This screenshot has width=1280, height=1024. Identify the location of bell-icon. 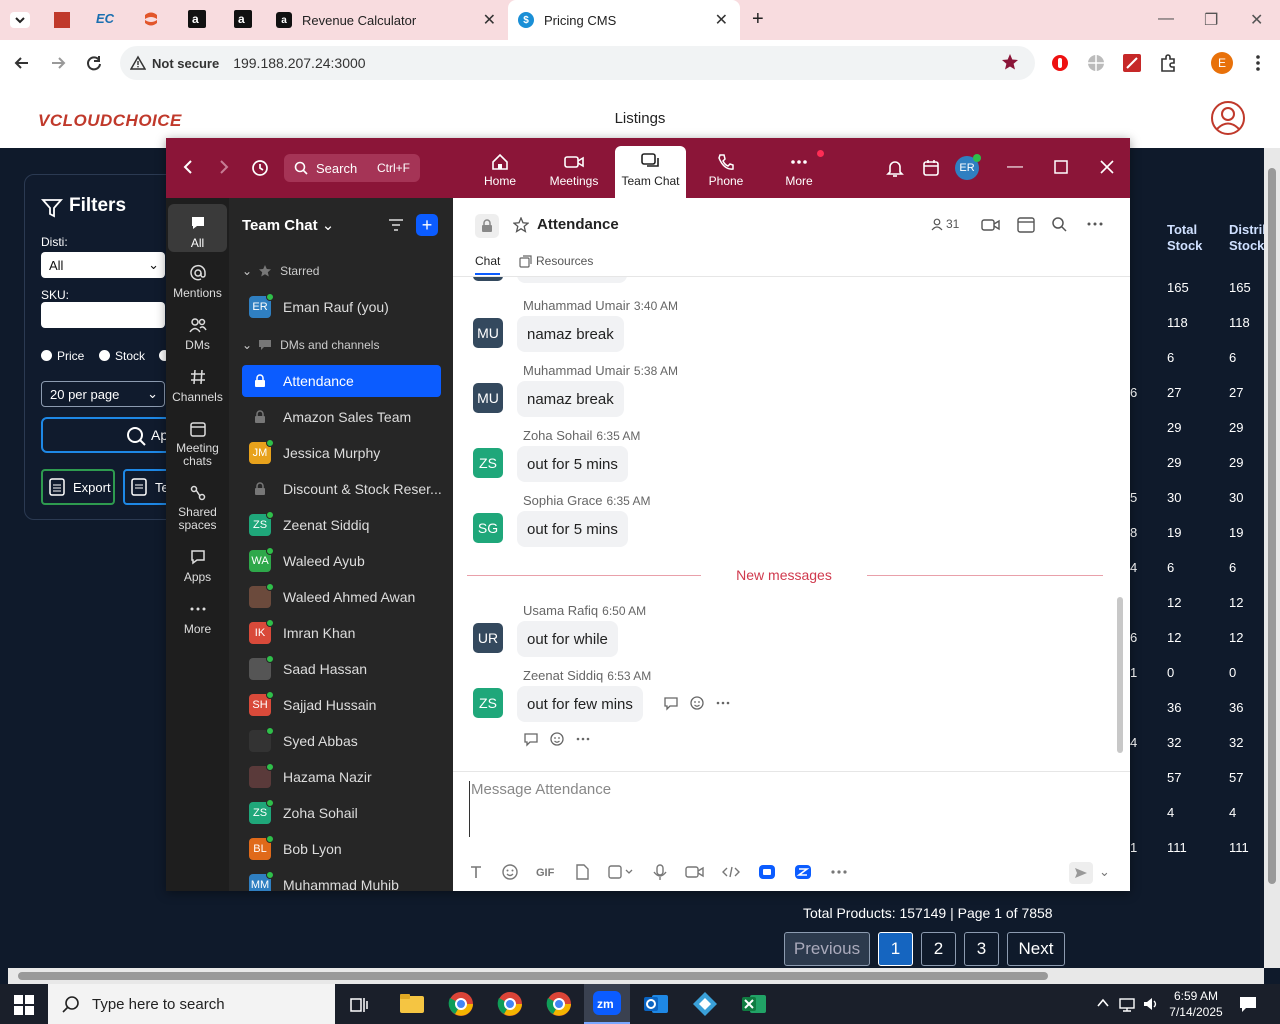
(895, 168).